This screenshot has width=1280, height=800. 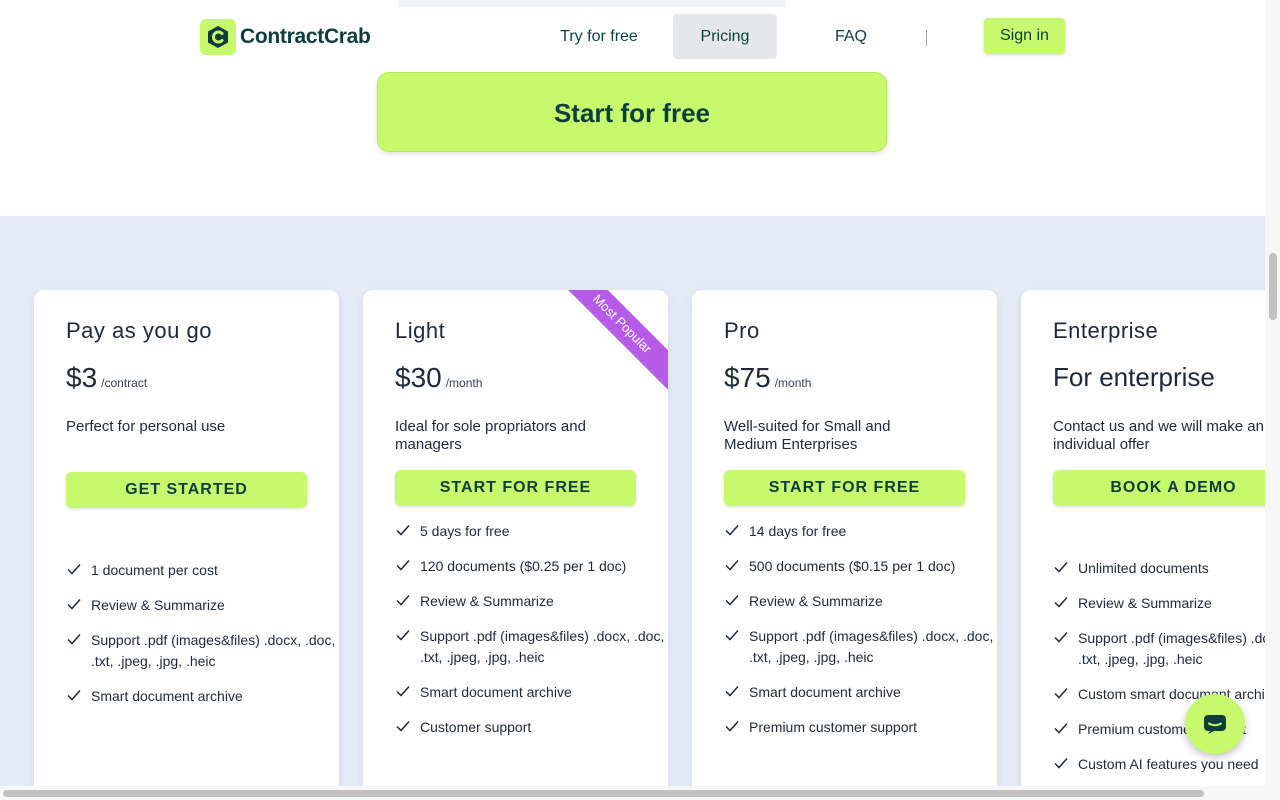 I want to click on list-item: 14 days for free, so click(x=859, y=531).